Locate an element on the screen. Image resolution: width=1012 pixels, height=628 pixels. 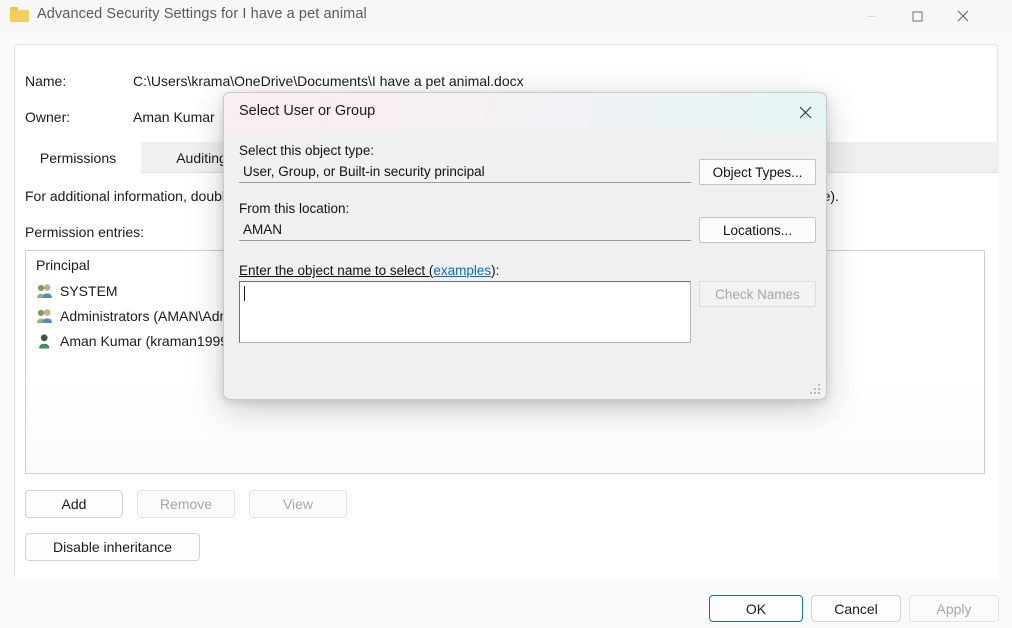
object-name-label-suffix: ): is located at coordinates (495, 270).